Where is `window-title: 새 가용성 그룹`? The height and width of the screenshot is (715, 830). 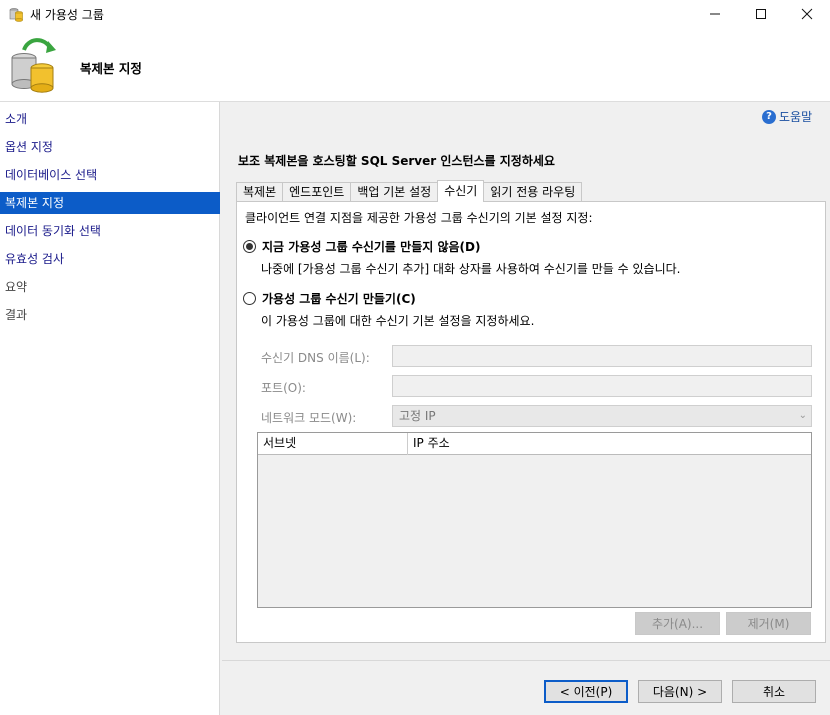
window-title: 새 가용성 그룹 is located at coordinates (67, 15).